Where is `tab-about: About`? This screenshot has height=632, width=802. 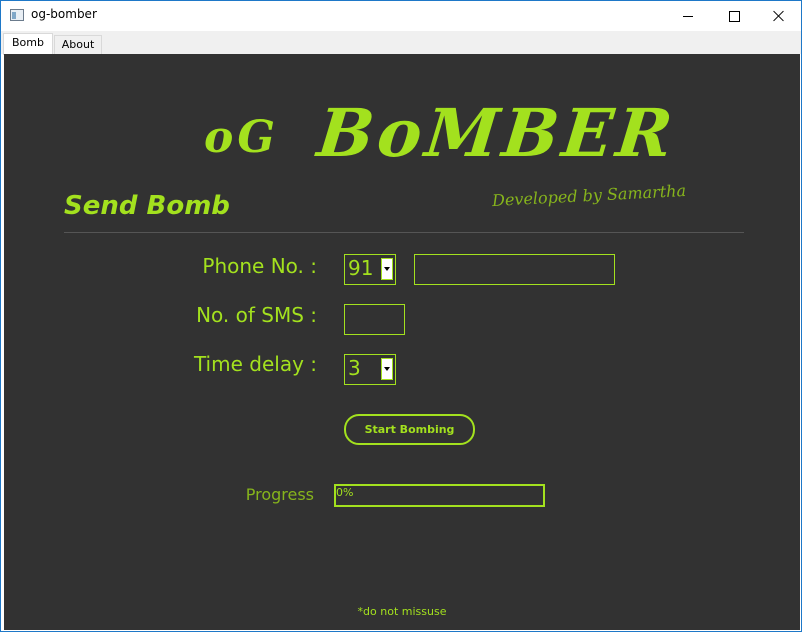
tab-about: About is located at coordinates (78, 44).